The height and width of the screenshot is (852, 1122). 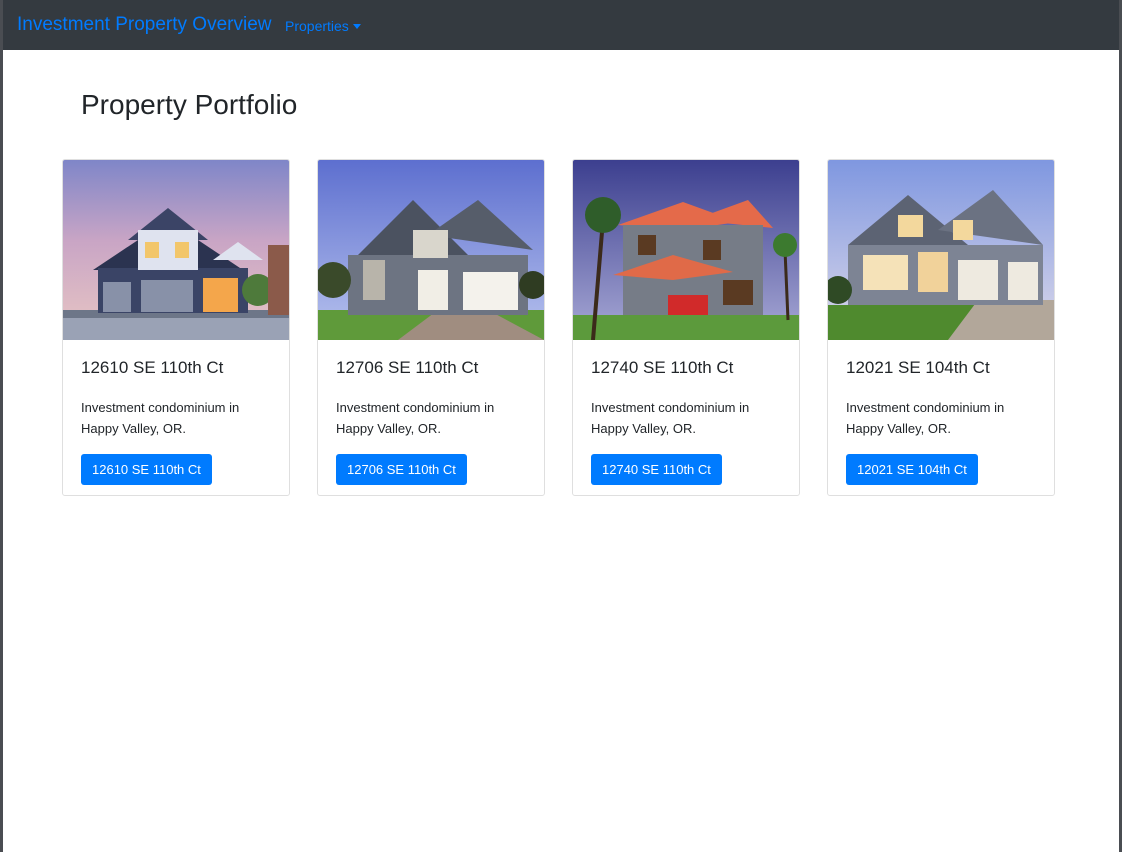 What do you see at coordinates (152, 367) in the screenshot?
I see `card-title: 12610 SE 110th Ct` at bounding box center [152, 367].